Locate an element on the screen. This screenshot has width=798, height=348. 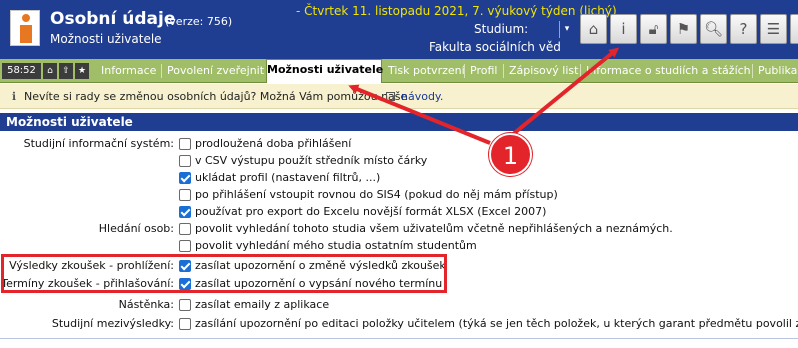
annotation-arrows is located at coordinates (484, 96).